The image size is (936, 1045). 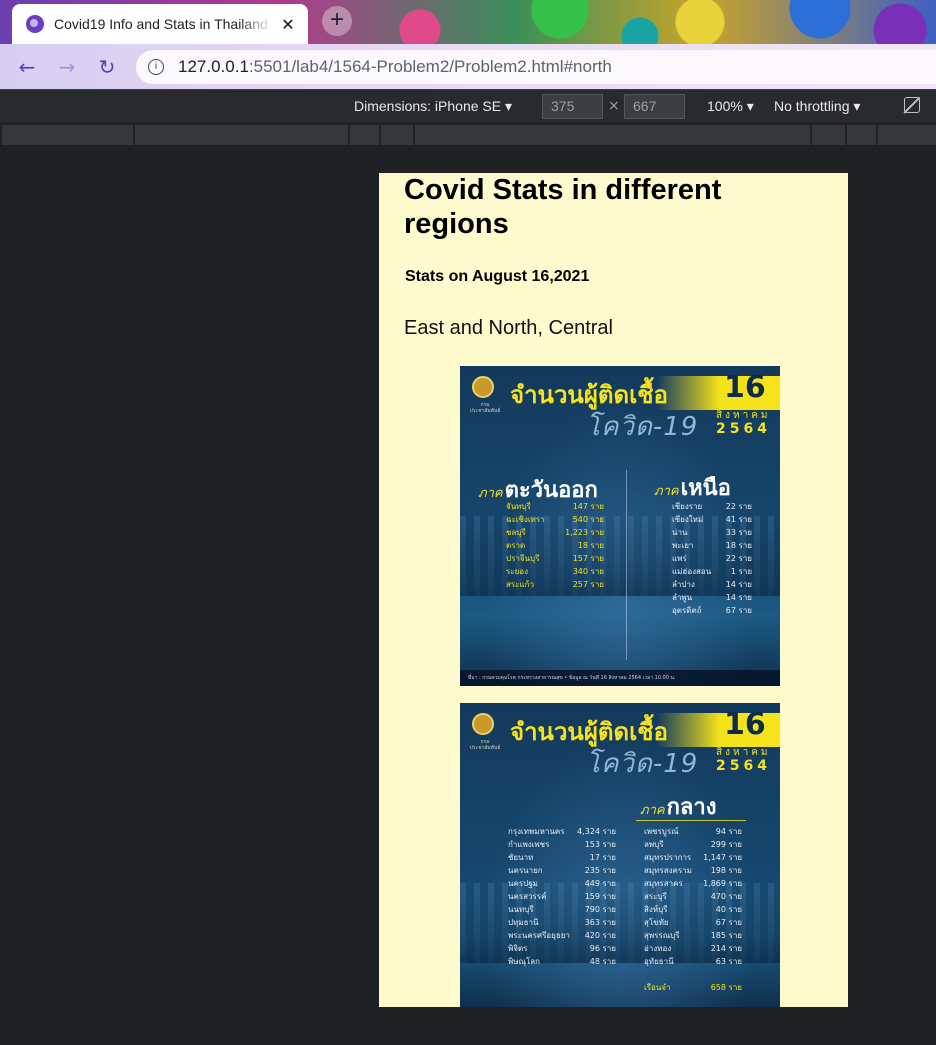 I want to click on divider, so click(x=626, y=565).